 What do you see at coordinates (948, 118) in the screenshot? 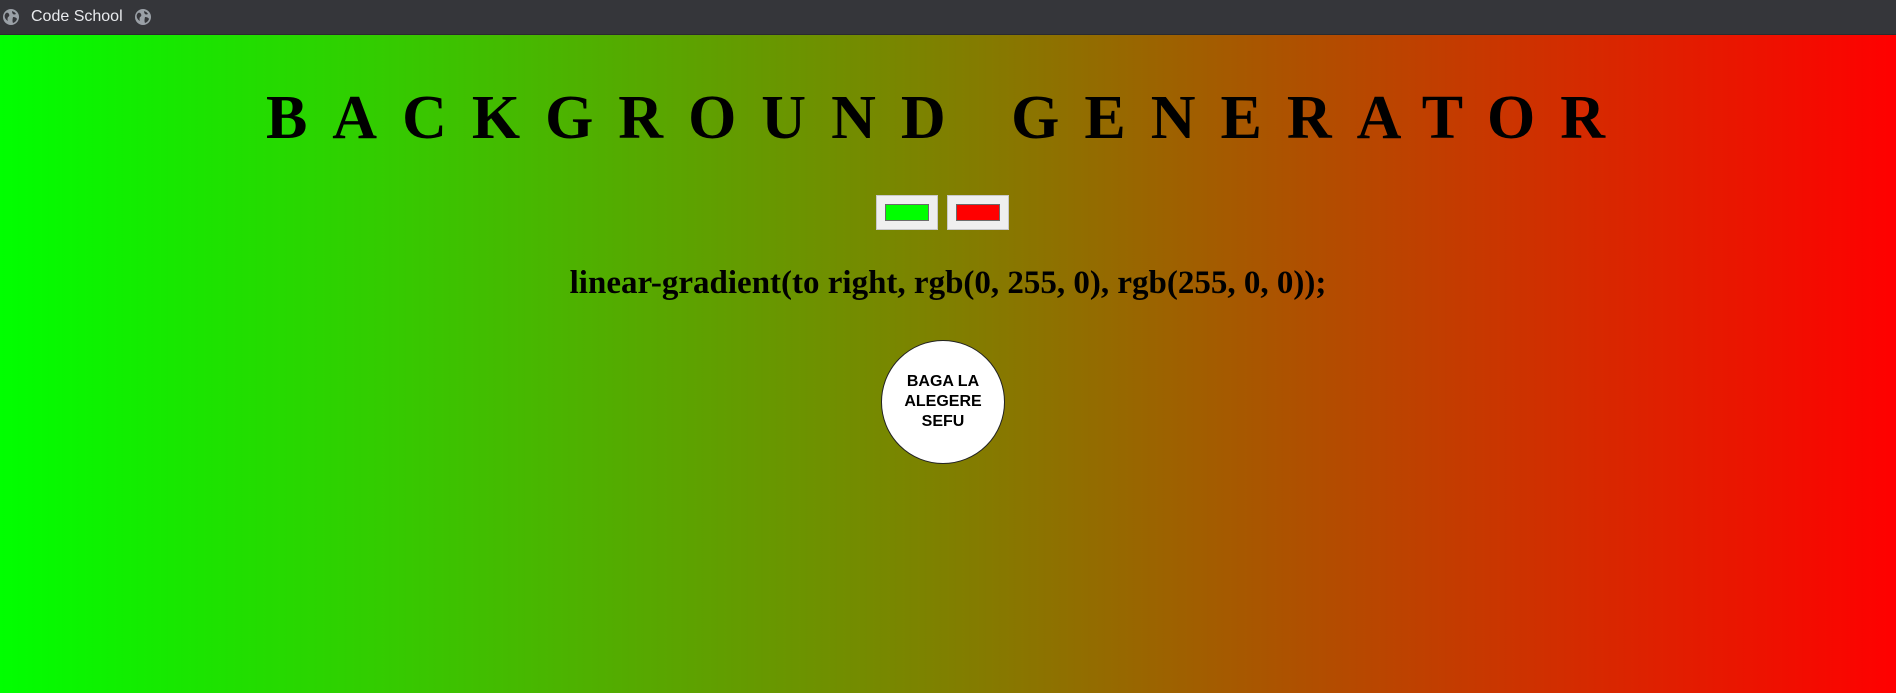
I see `page-title: BACKGROUND GENERATOR` at bounding box center [948, 118].